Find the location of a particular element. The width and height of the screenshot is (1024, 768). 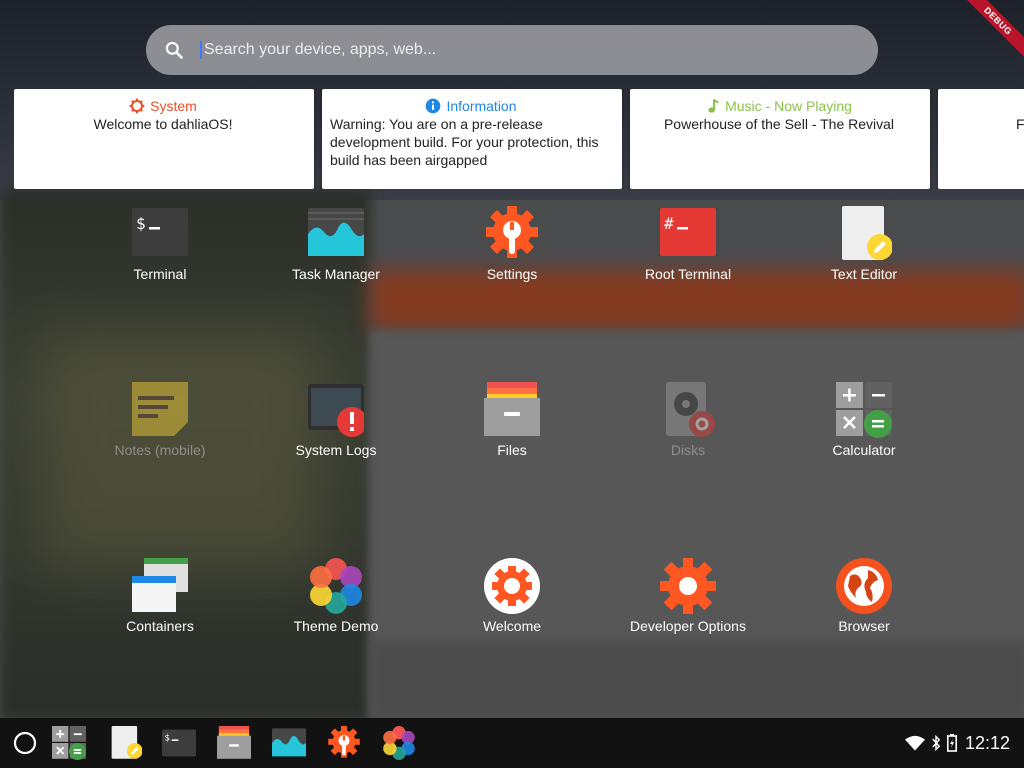

status-tray: 12:12 is located at coordinates (957, 743).